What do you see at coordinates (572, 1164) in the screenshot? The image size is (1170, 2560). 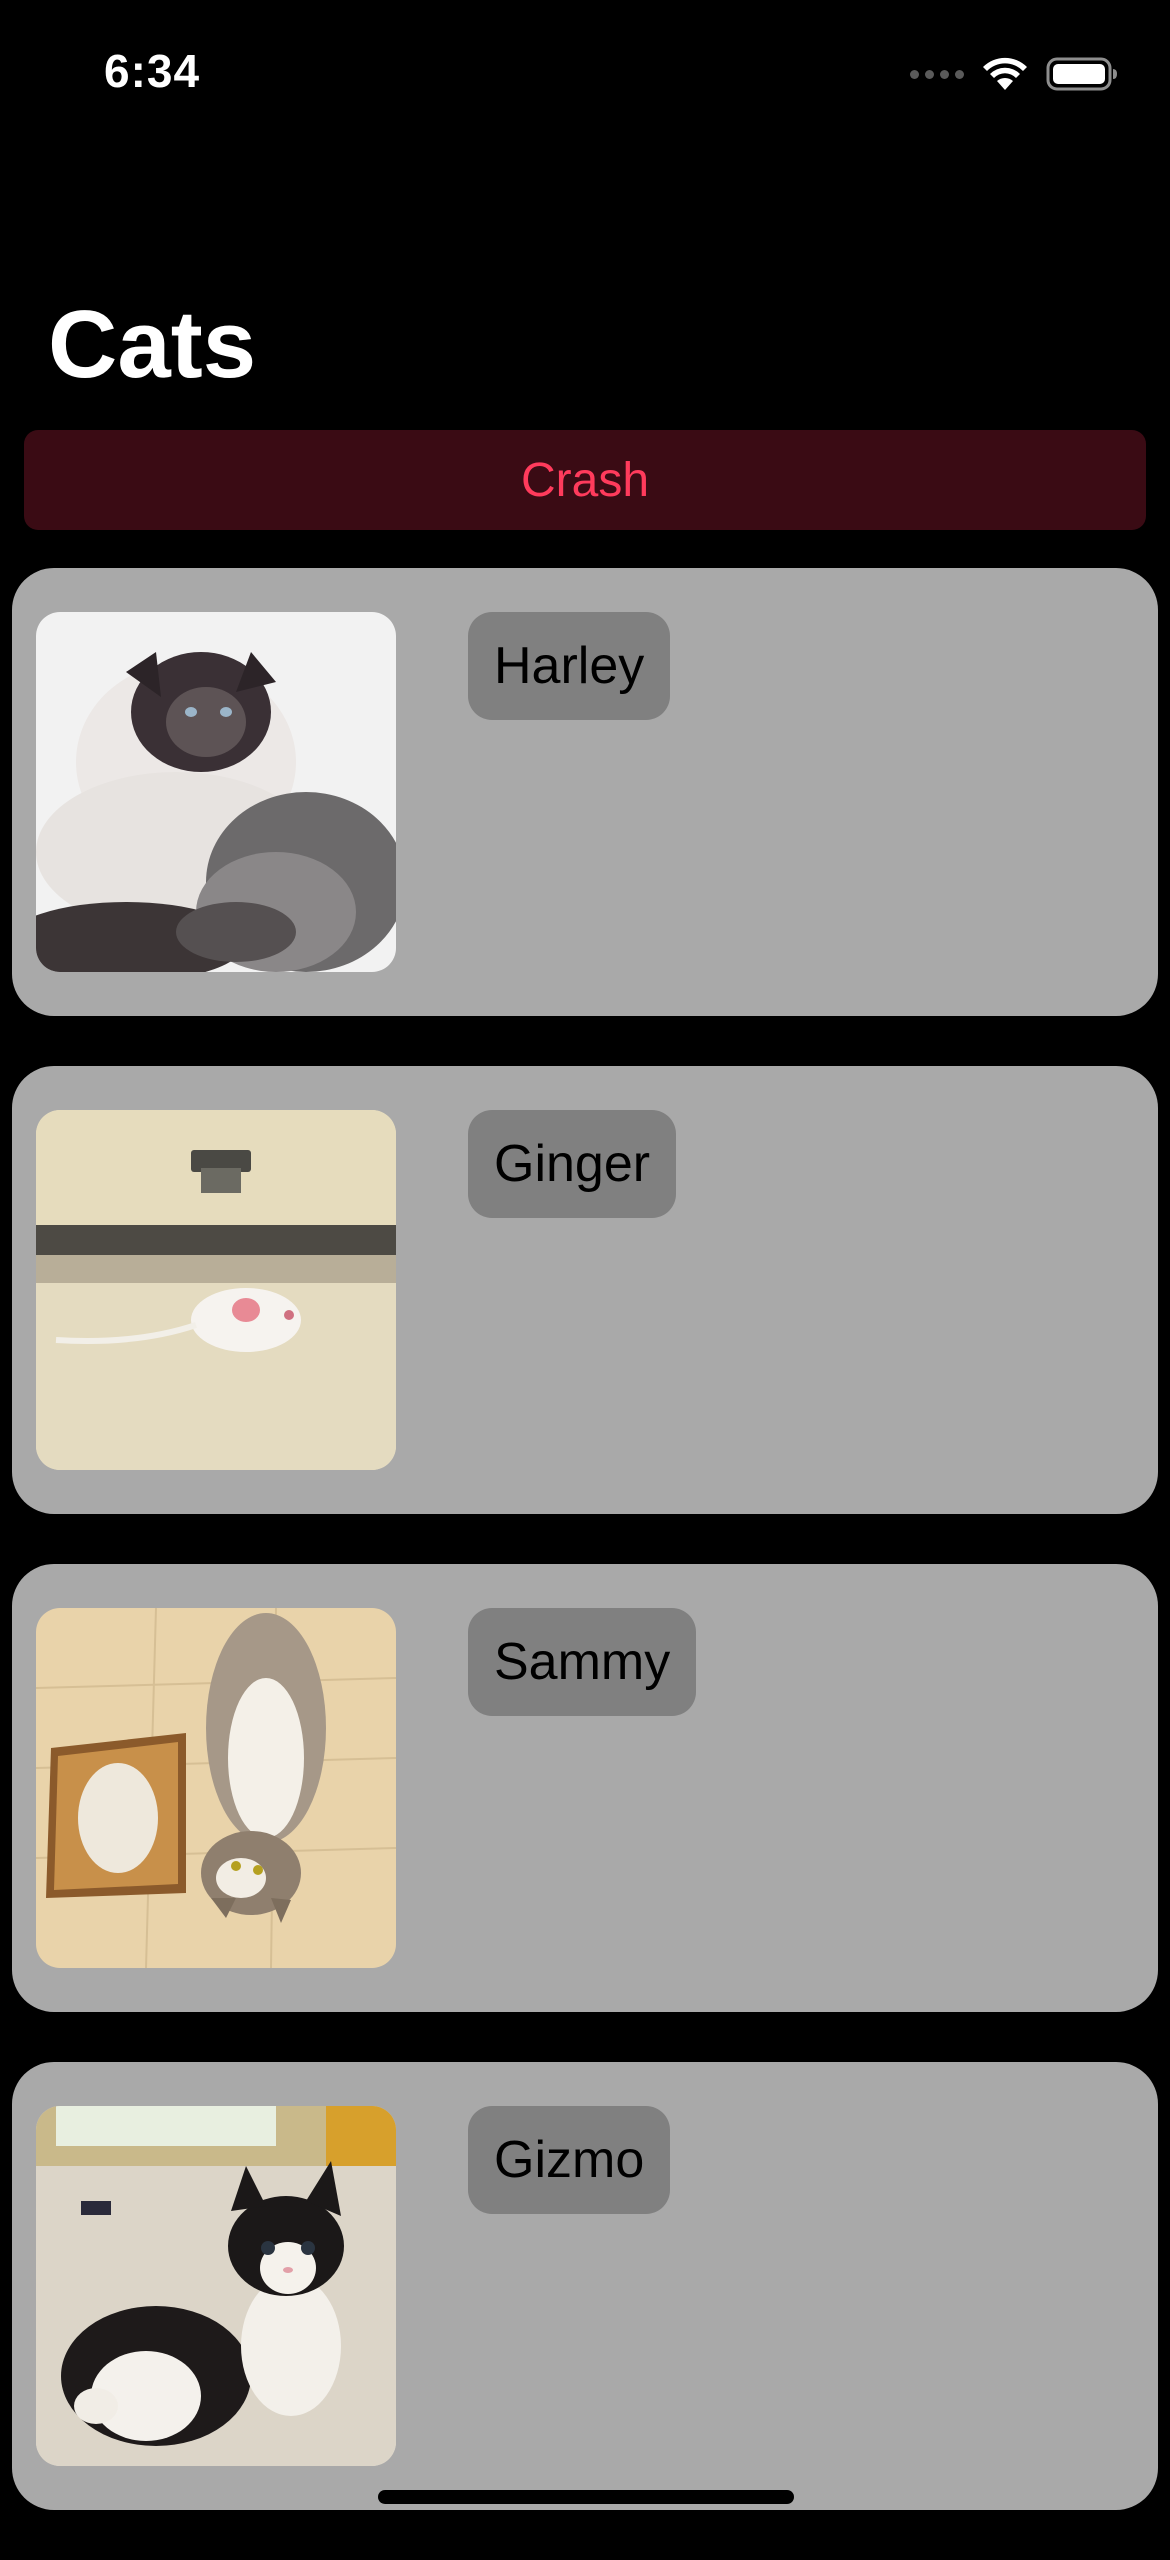 I see `cat-name-tag: Ginger` at bounding box center [572, 1164].